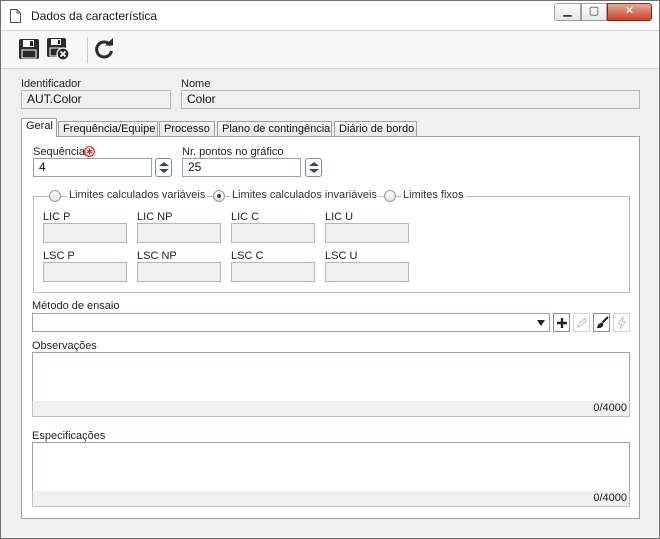 The width and height of the screenshot is (660, 539). What do you see at coordinates (157, 256) in the screenshot?
I see `lsc-np-label: LSC NP` at bounding box center [157, 256].